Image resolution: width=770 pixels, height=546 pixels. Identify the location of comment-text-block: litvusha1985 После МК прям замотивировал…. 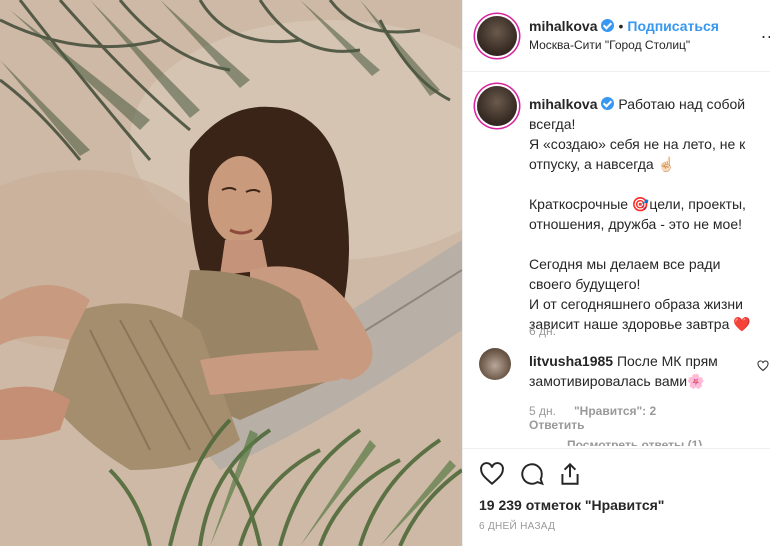
(639, 371).